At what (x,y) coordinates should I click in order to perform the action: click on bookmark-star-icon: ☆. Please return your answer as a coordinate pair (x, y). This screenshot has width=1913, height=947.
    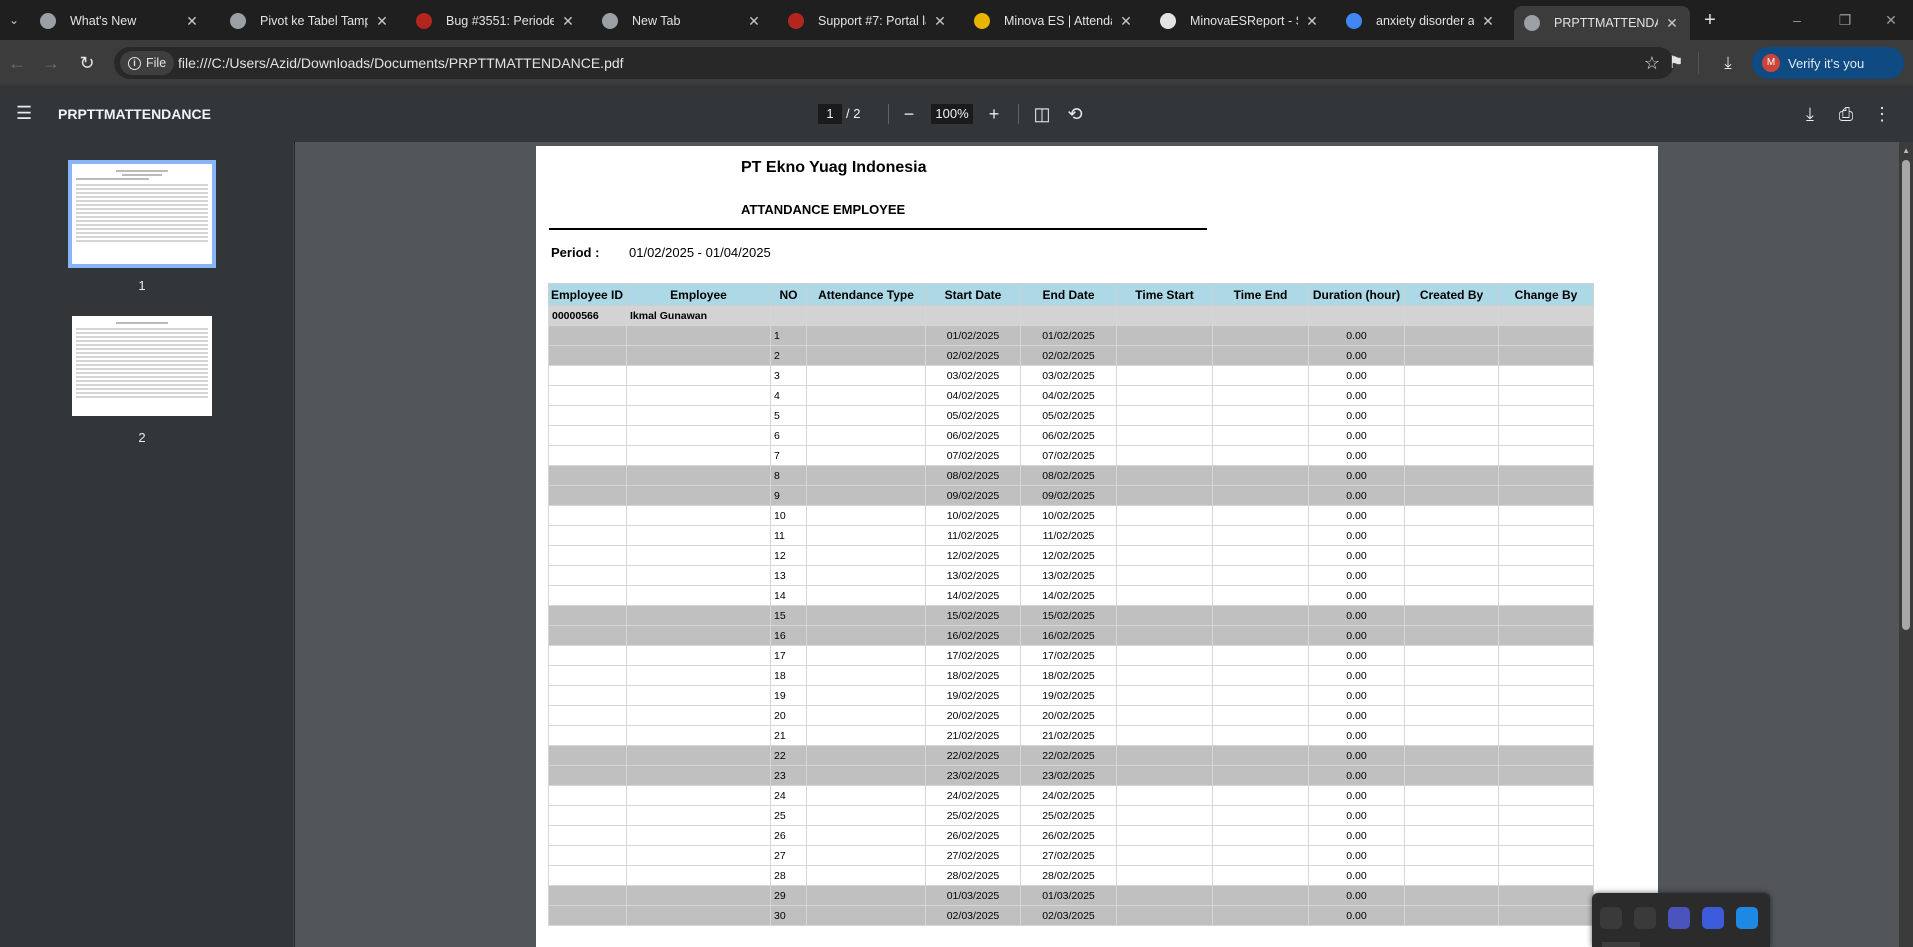
    Looking at the image, I should click on (1652, 63).